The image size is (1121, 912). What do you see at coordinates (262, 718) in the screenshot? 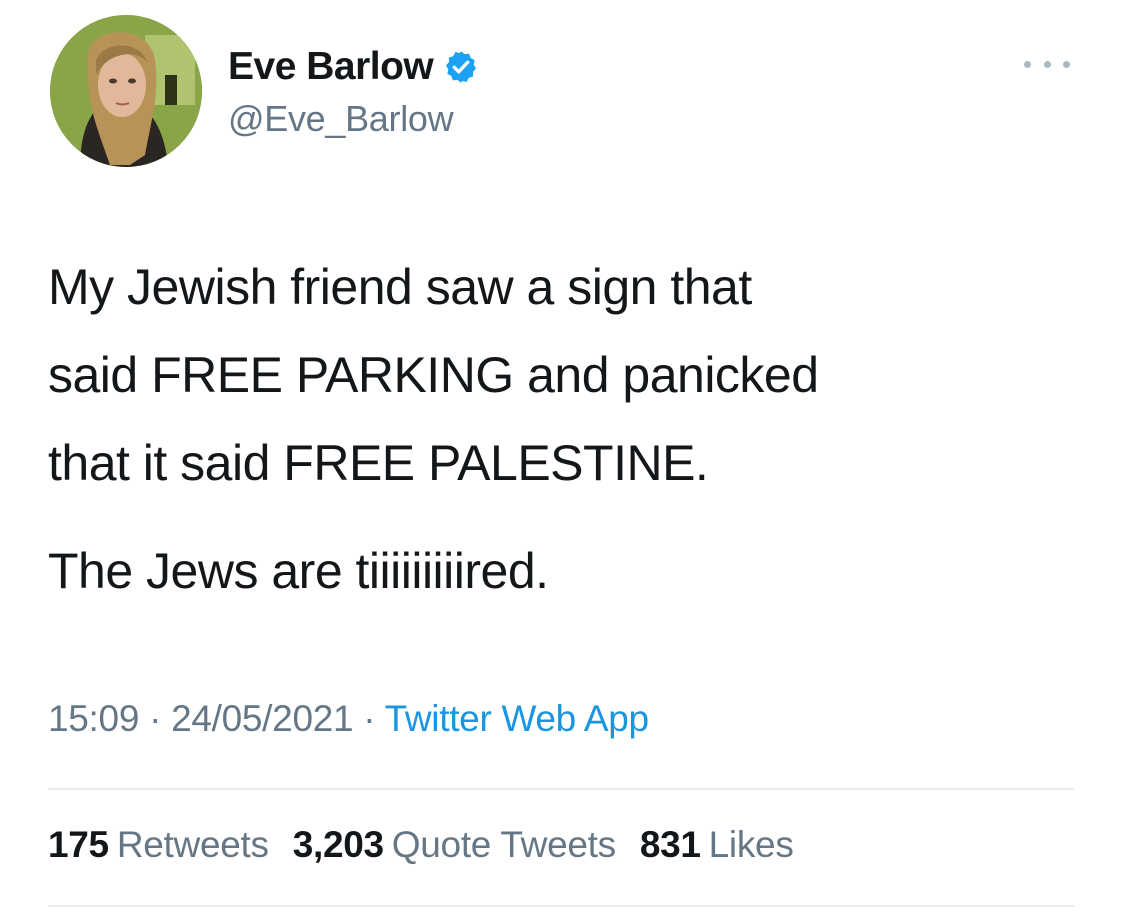
I see `tweet-date: 24/05/2021` at bounding box center [262, 718].